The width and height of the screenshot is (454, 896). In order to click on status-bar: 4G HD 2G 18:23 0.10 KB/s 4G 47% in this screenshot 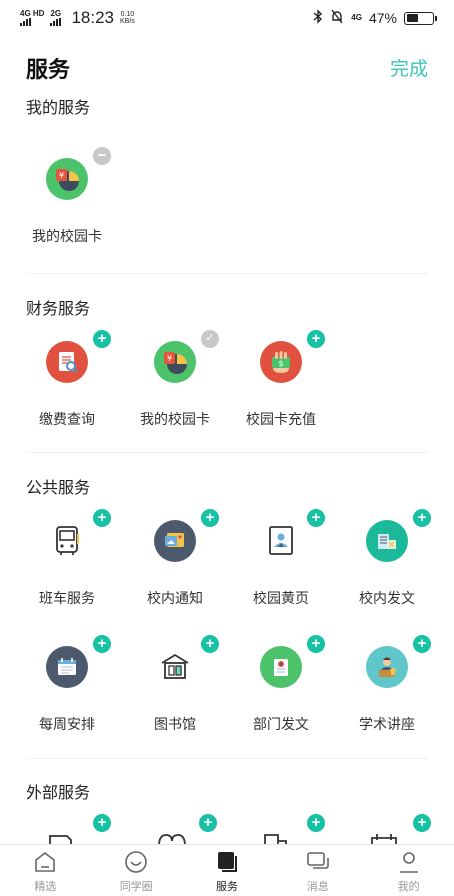, I will do `click(227, 18)`.